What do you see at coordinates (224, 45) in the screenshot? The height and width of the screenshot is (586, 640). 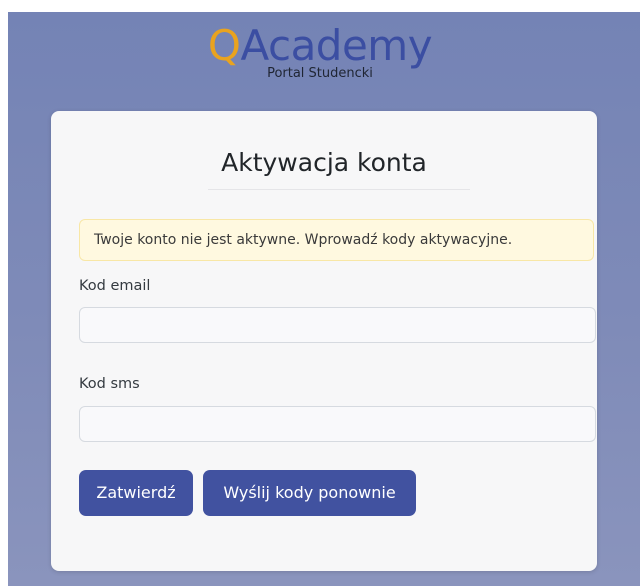 I see `logo-q-letter: Q` at bounding box center [224, 45].